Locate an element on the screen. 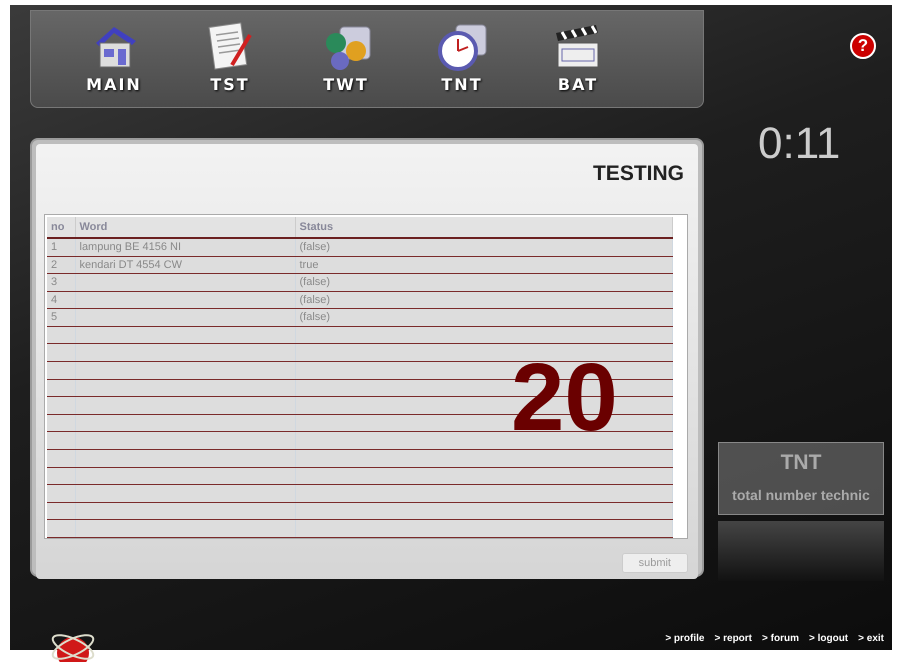 The width and height of the screenshot is (902, 662). table-cell: 4 is located at coordinates (61, 300).